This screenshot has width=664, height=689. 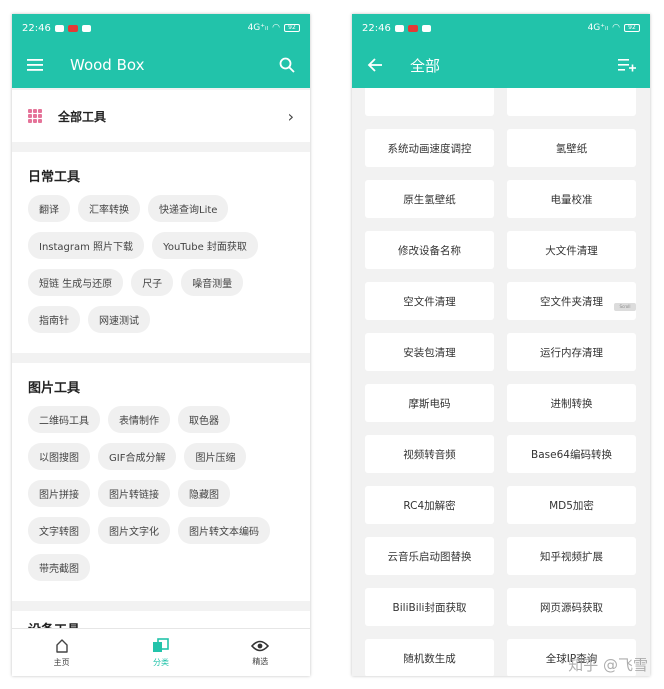 I want to click on nav-home: 主页, so click(x=61, y=652).